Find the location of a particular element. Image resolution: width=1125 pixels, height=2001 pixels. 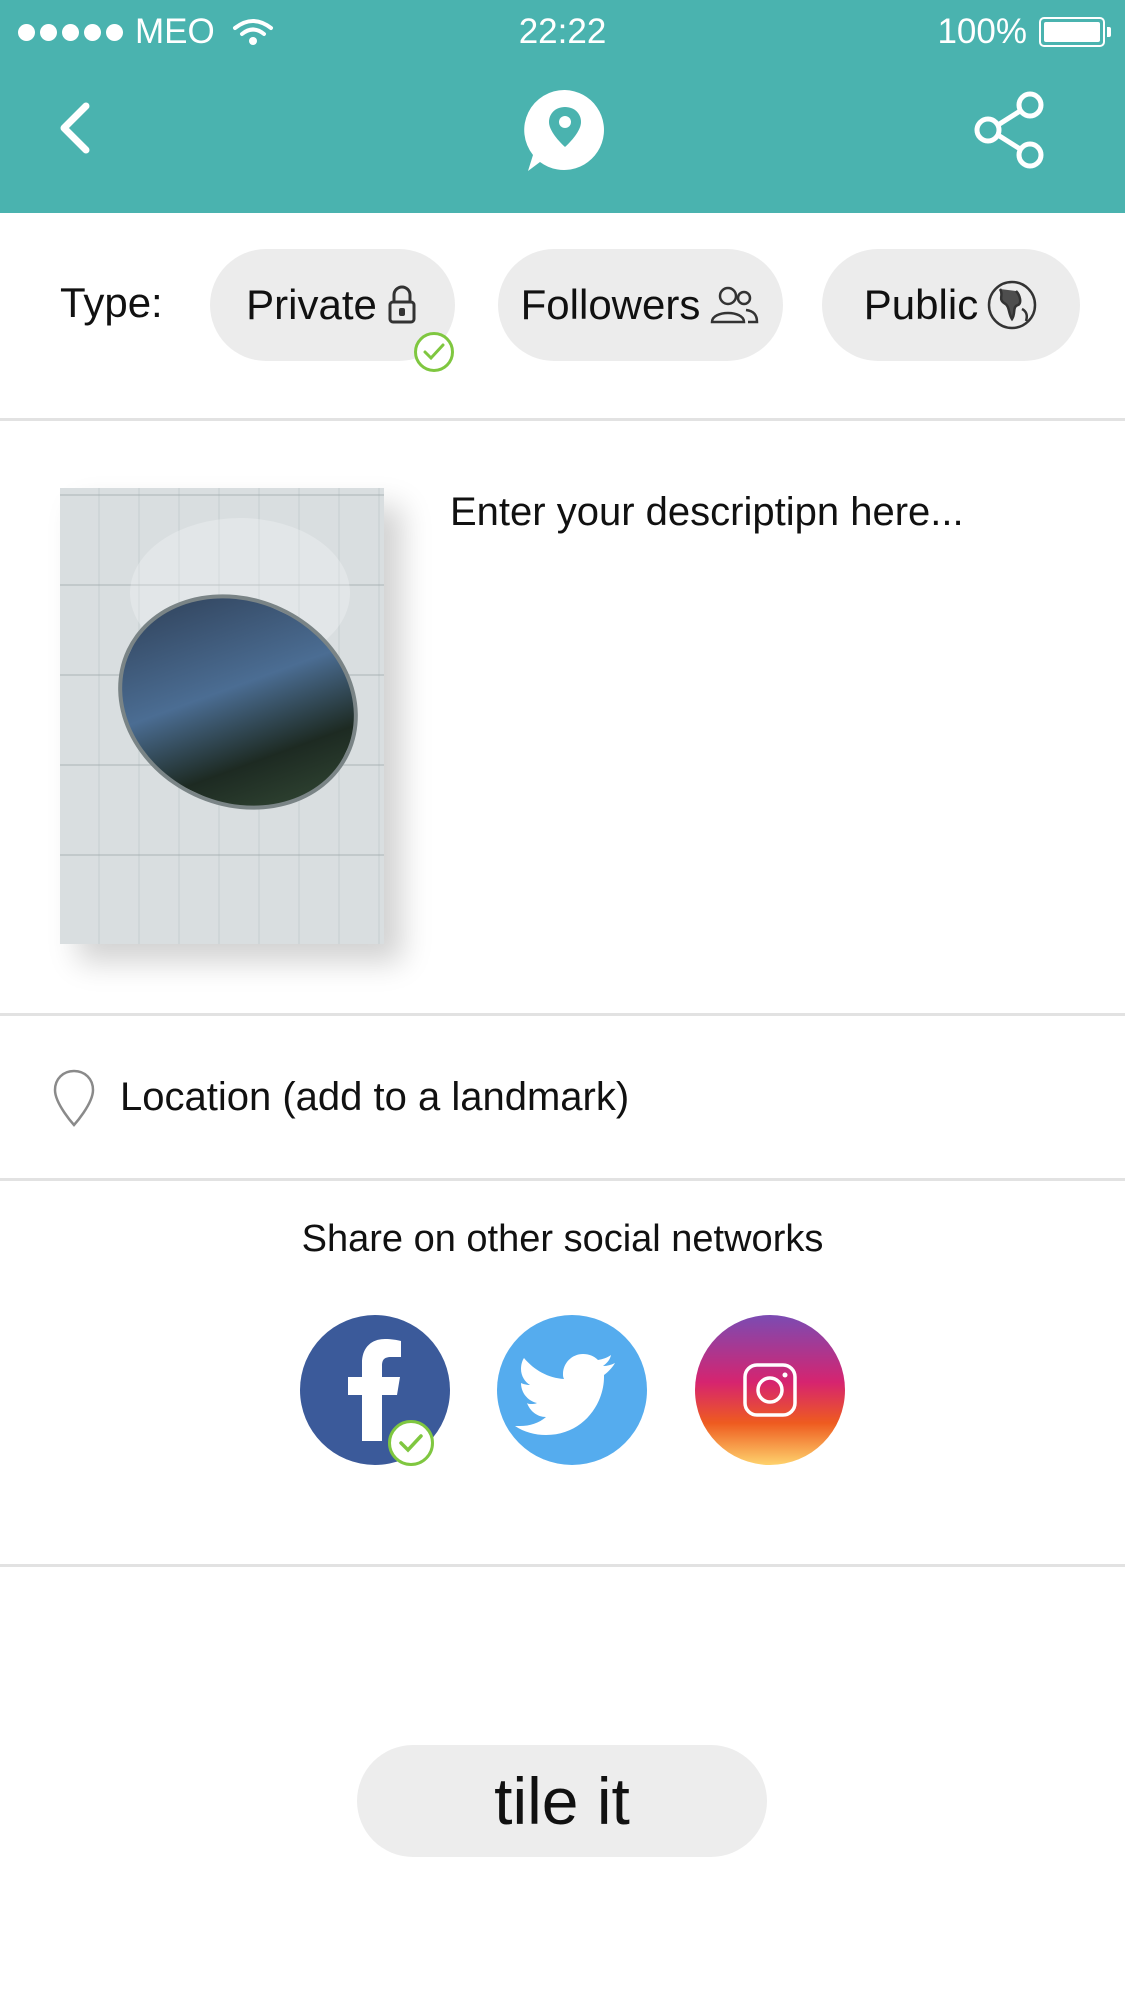

instagram-share-button is located at coordinates (770, 1390).